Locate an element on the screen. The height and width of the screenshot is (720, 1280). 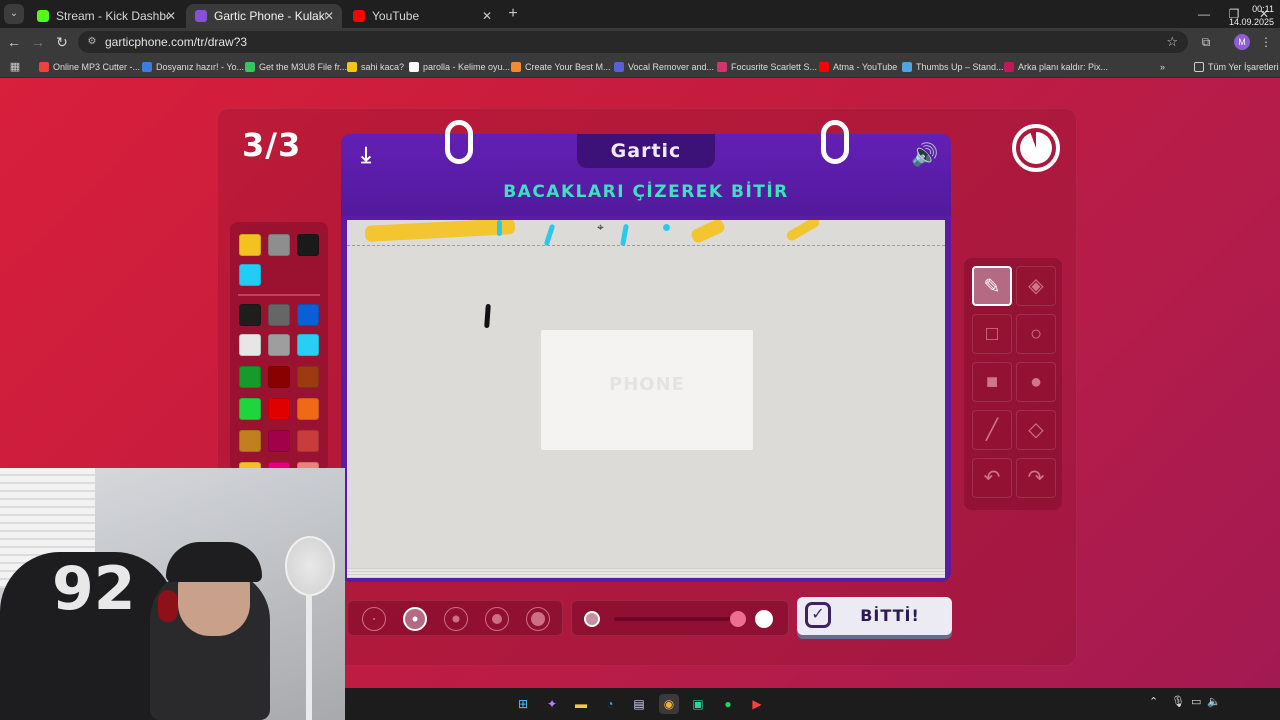
minimize-icon: — is located at coordinates (1204, 14).